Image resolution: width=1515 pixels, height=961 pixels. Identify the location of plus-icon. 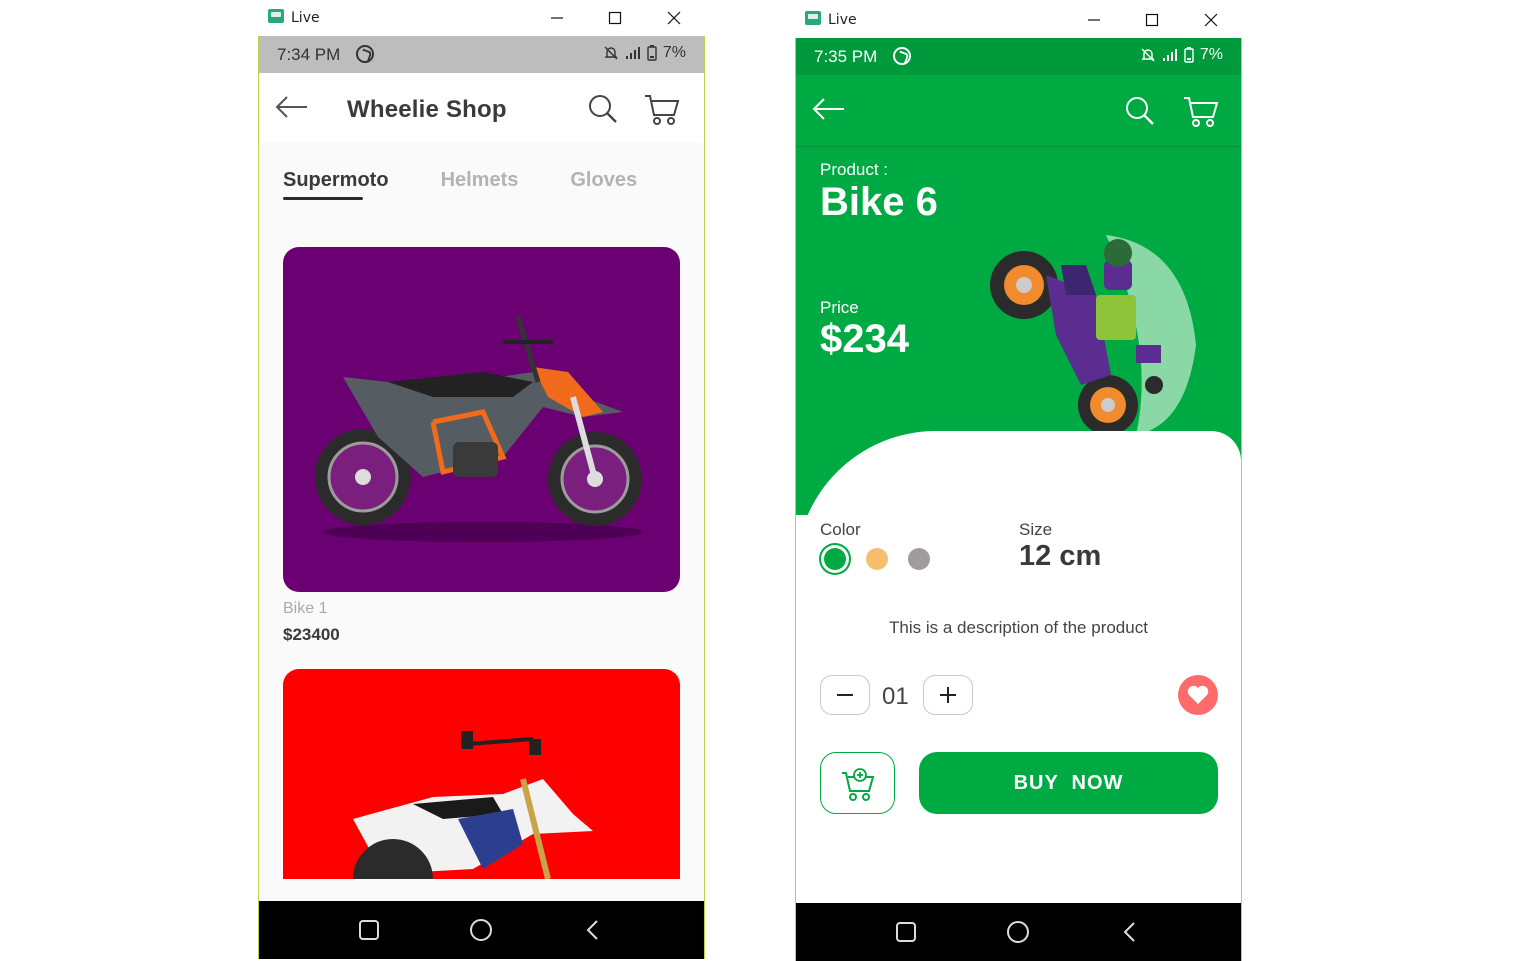
(948, 695).